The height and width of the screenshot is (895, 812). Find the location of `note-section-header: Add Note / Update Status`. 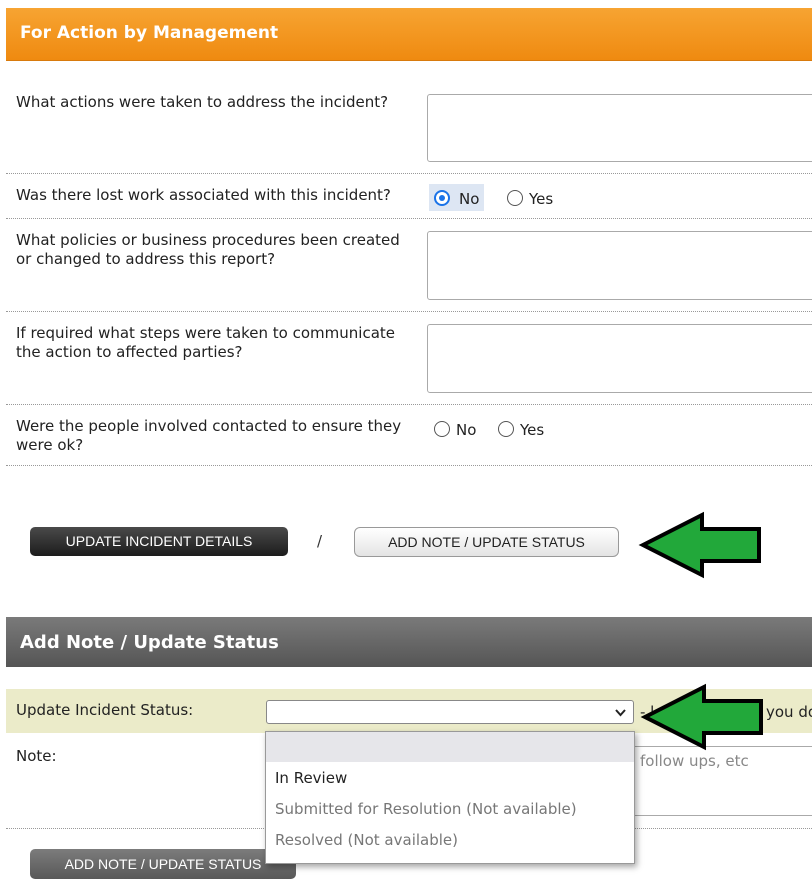

note-section-header: Add Note / Update Status is located at coordinates (409, 642).